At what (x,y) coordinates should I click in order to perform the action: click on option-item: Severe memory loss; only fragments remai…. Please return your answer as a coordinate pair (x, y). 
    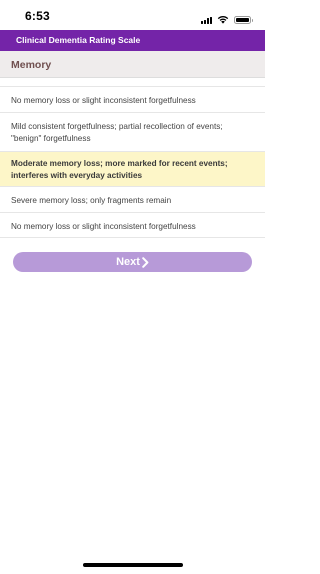
    Looking at the image, I should click on (132, 199).